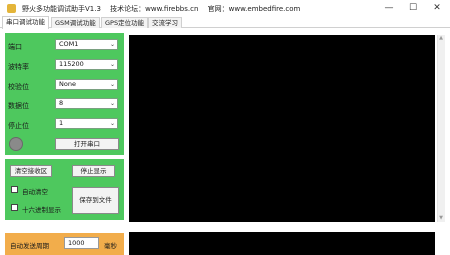 The image size is (450, 255). What do you see at coordinates (86, 123) in the screenshot?
I see `stopbits-select: 1 ⌄` at bounding box center [86, 123].